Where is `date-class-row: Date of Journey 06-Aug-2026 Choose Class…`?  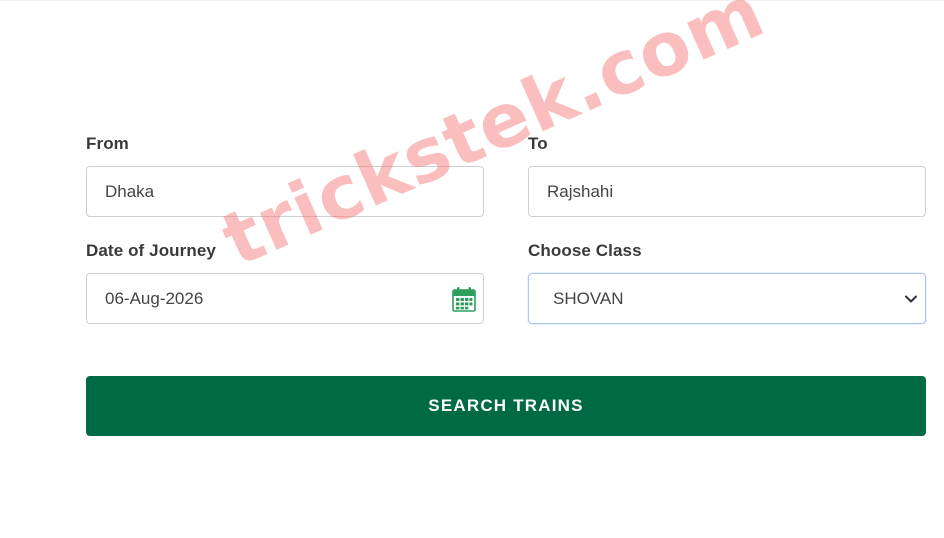 date-class-row: Date of Journey 06-Aug-2026 Choose Class… is located at coordinates (506, 281).